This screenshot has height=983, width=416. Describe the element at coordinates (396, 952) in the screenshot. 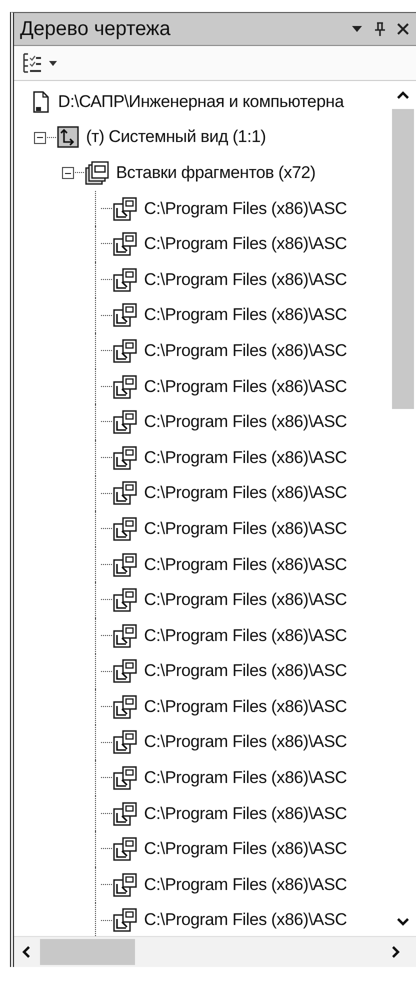

I see `scroll-right-icon` at that location.